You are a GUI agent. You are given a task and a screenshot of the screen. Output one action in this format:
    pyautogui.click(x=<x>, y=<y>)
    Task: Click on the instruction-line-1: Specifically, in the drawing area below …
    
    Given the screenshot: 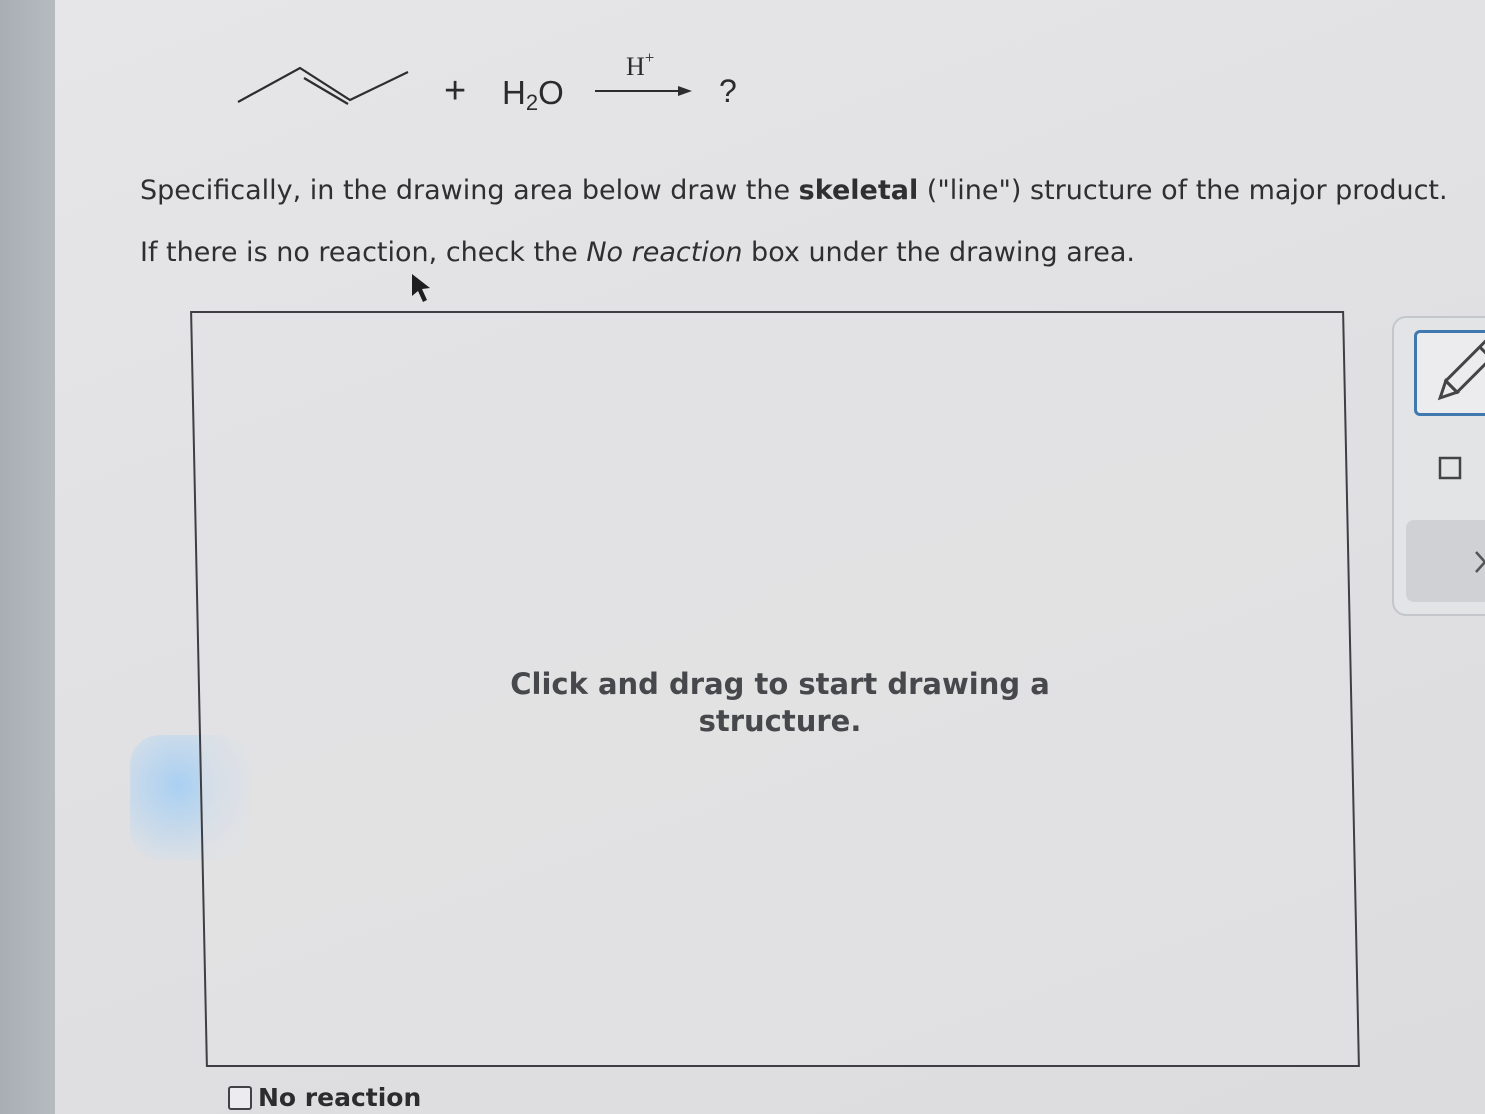 What is the action you would take?
    pyautogui.click(x=810, y=191)
    